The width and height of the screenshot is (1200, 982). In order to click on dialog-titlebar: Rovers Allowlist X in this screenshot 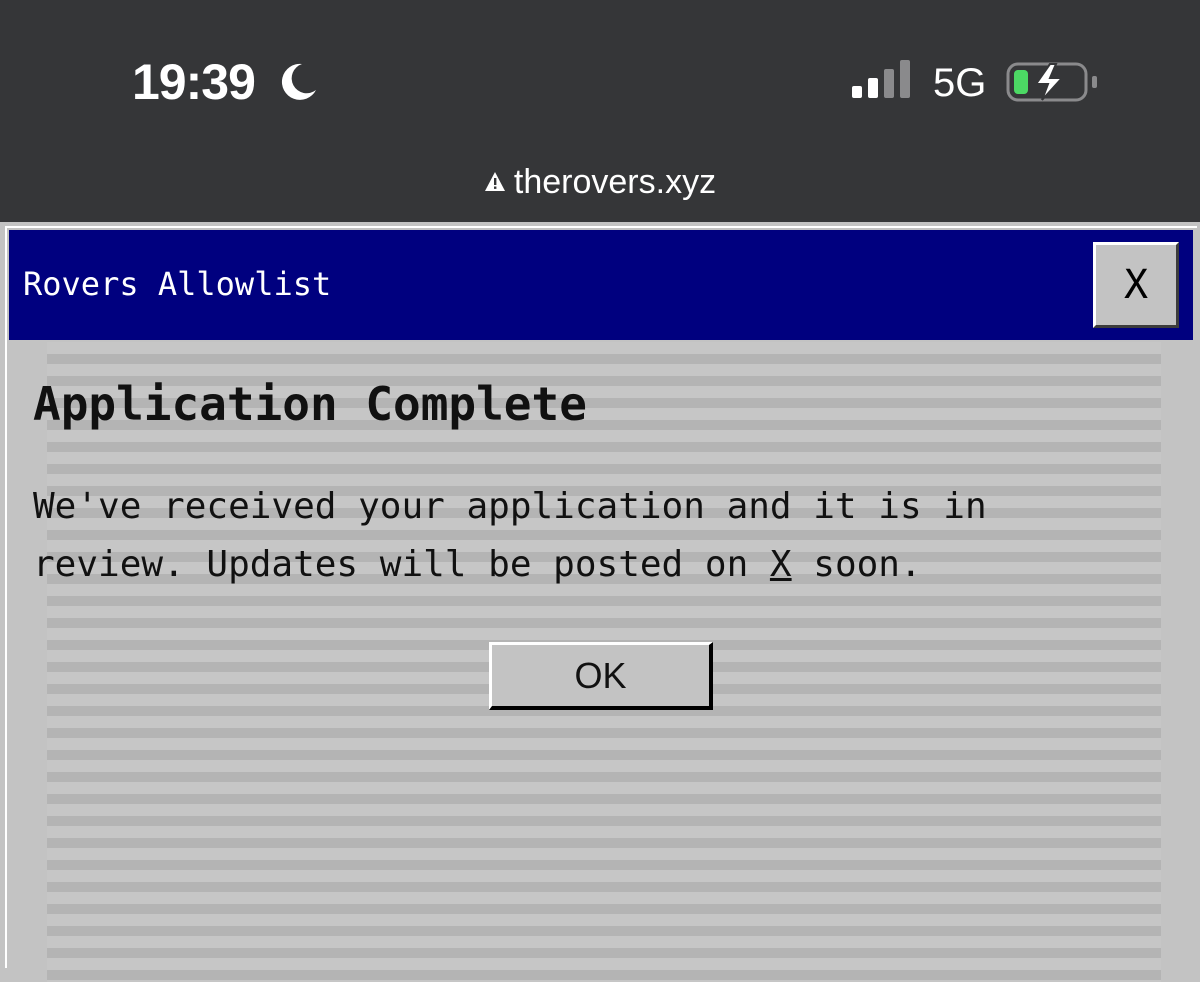, I will do `click(601, 285)`.